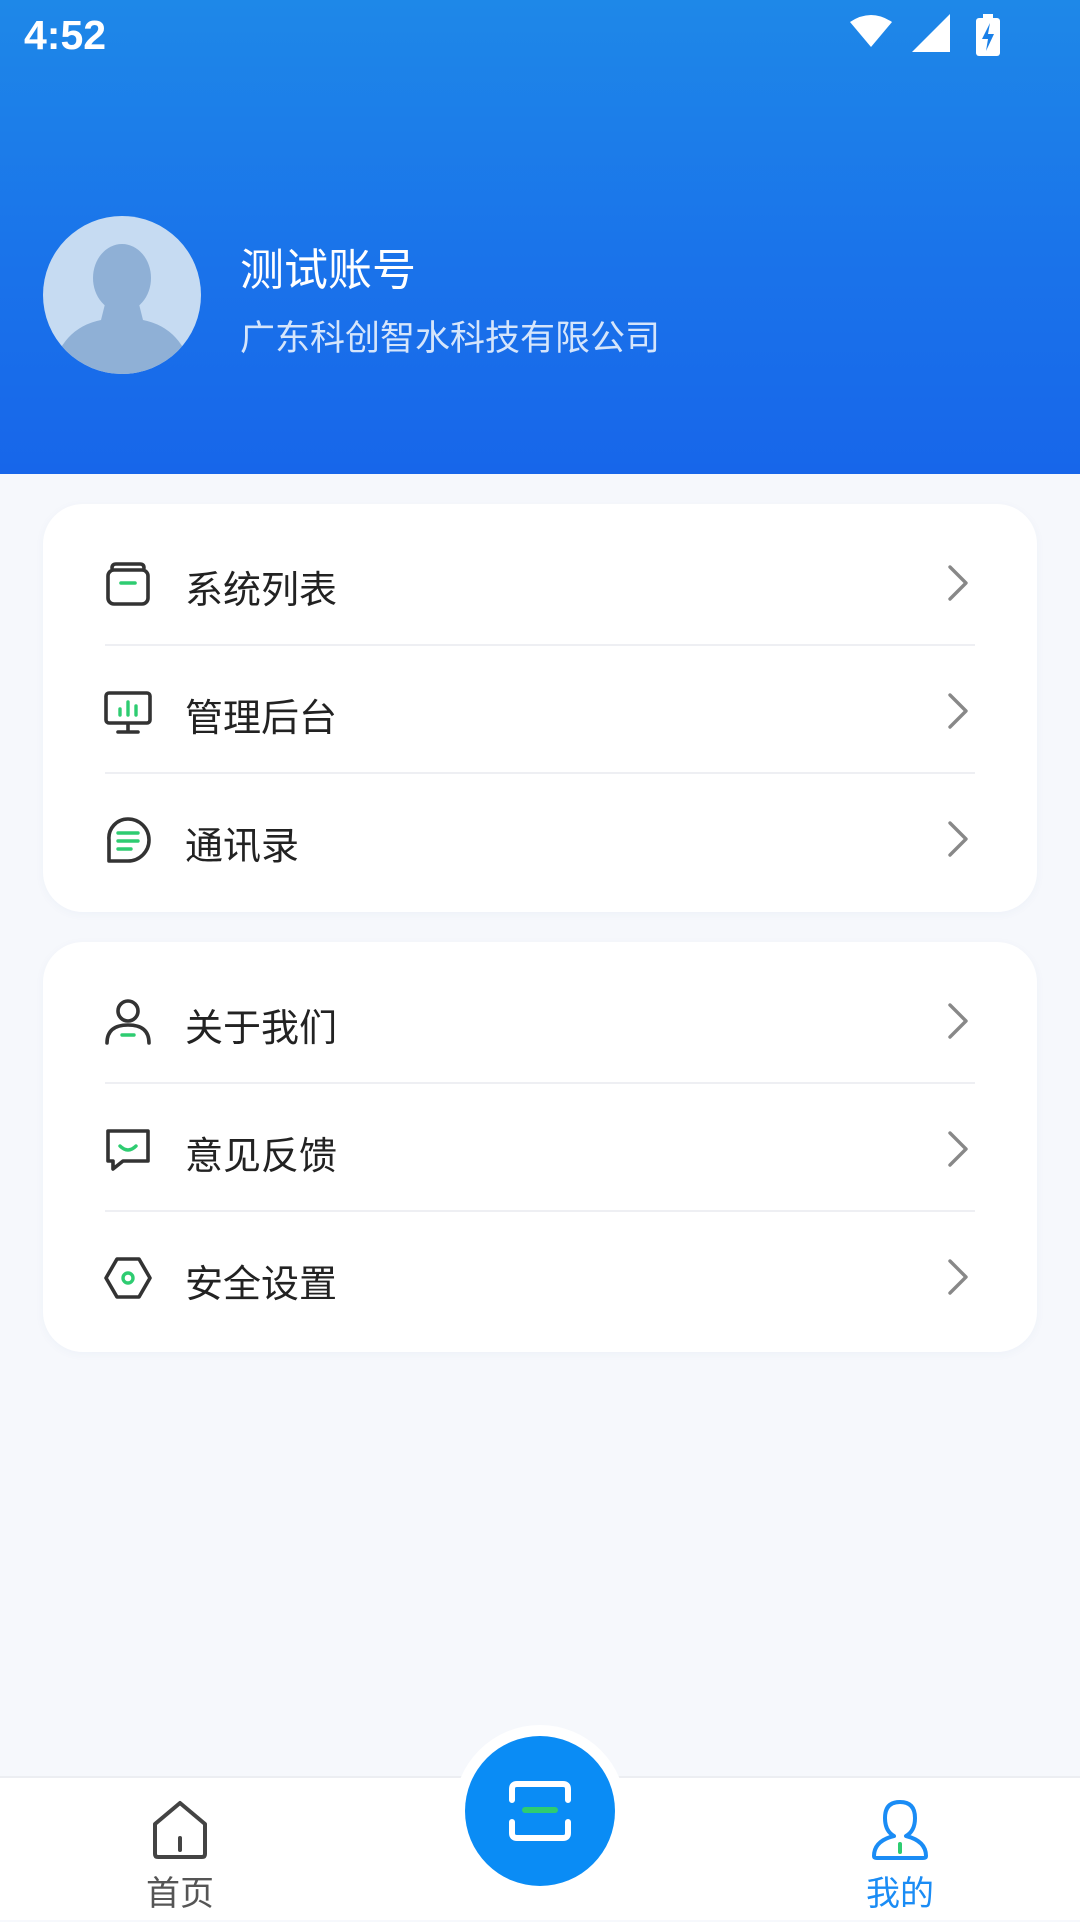  I want to click on signal-icon, so click(931, 33).